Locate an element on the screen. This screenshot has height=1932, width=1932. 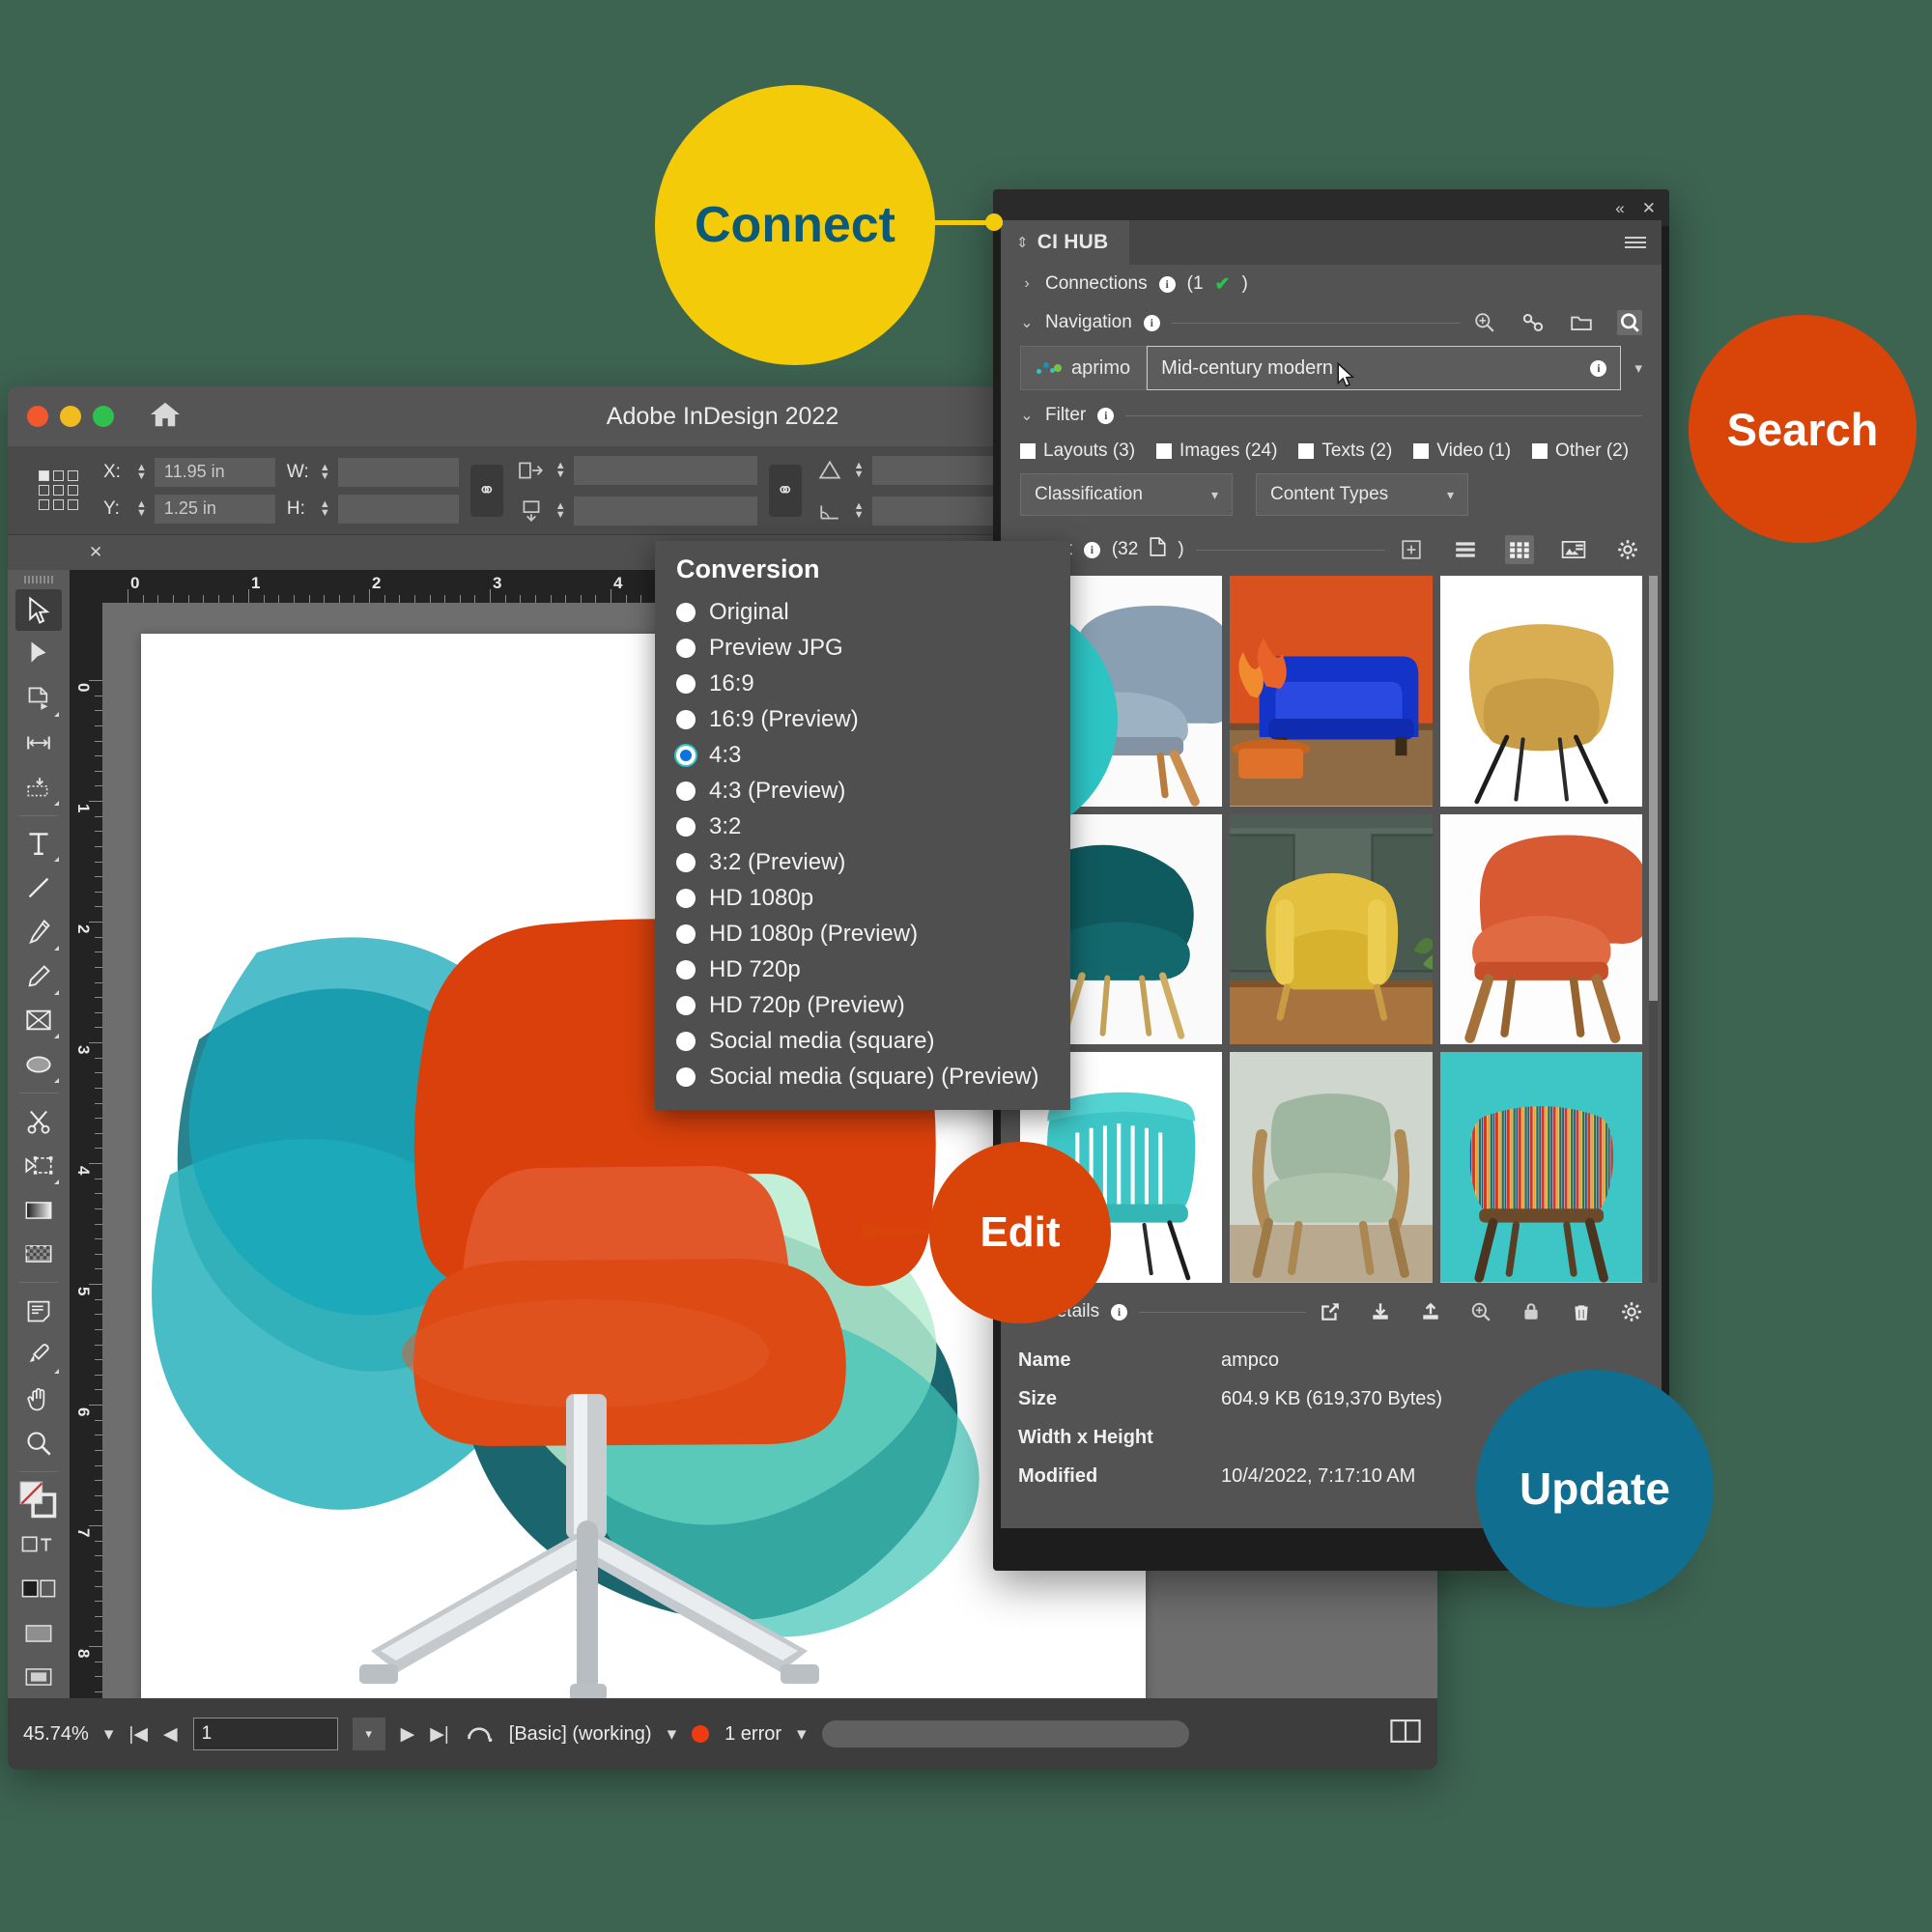
minimize-button is located at coordinates (70, 416).